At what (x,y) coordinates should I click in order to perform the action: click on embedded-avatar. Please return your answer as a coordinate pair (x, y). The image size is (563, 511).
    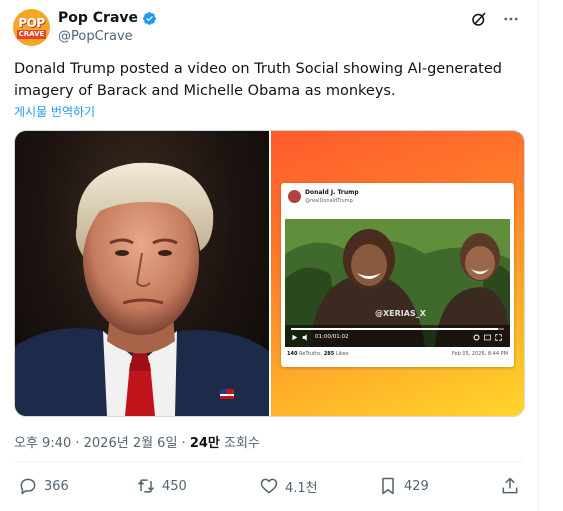
    Looking at the image, I should click on (294, 196).